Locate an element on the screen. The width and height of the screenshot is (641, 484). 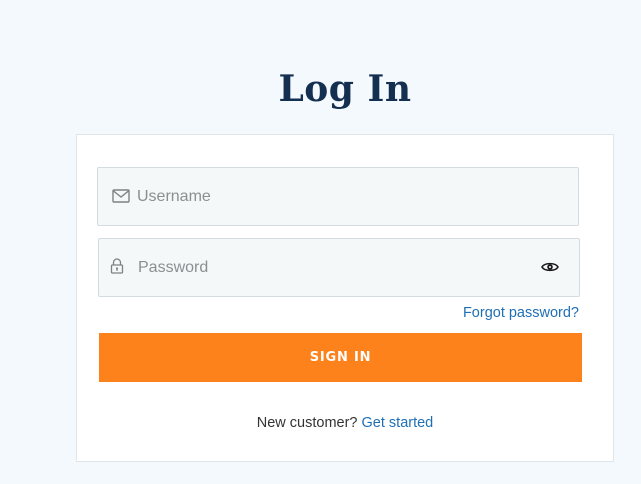
sign-in-button: SIGN IN is located at coordinates (340, 357).